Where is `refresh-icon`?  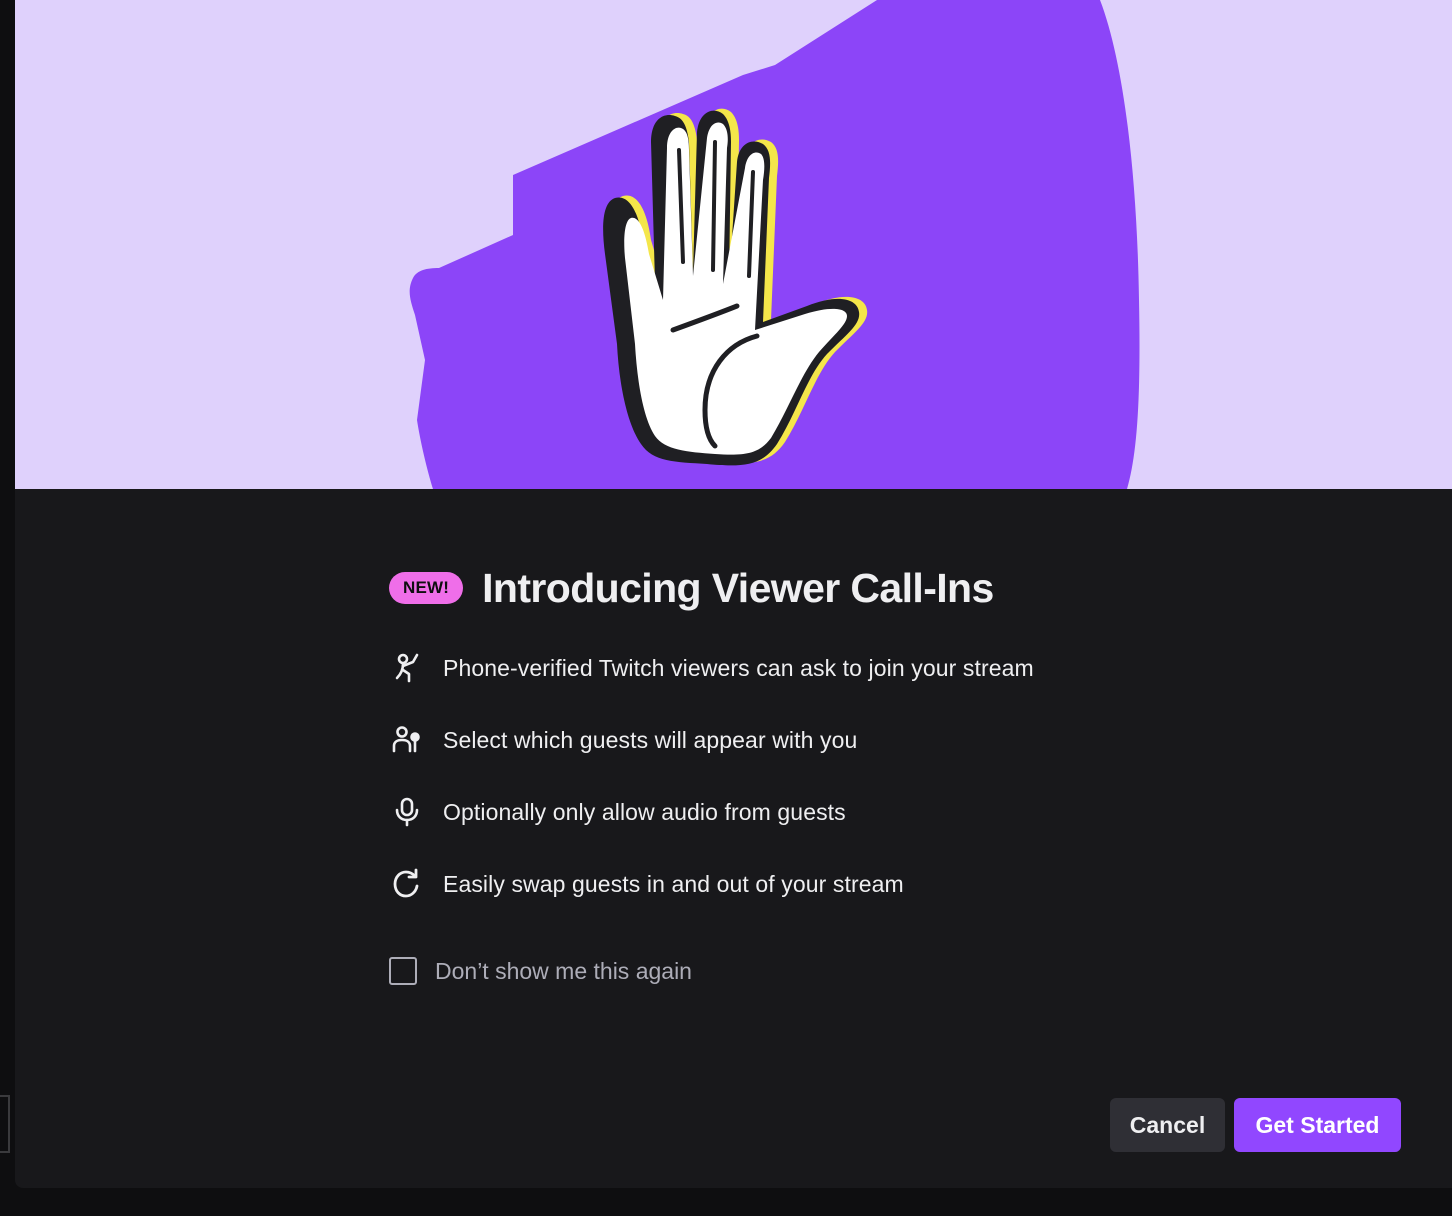
refresh-icon is located at coordinates (407, 884).